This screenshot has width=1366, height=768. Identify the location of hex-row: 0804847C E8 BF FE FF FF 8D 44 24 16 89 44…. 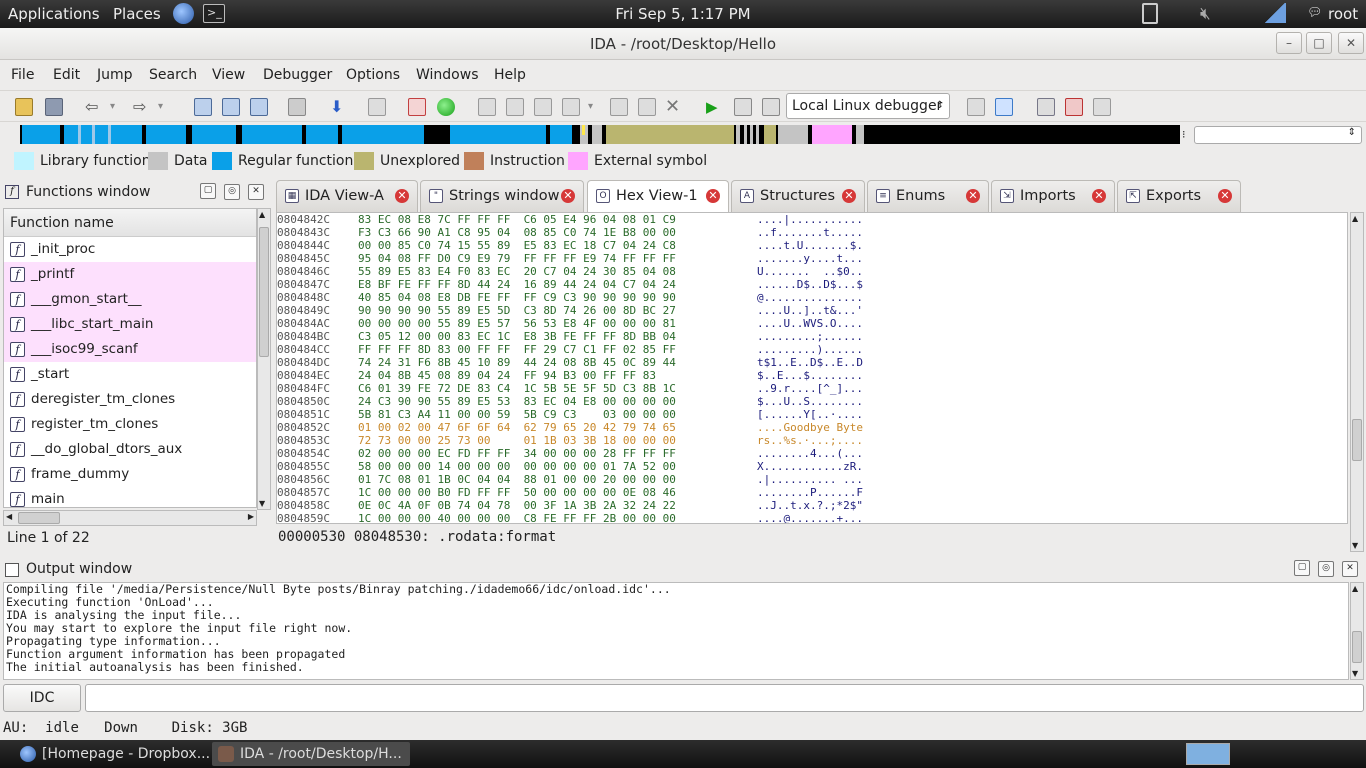
(812, 284).